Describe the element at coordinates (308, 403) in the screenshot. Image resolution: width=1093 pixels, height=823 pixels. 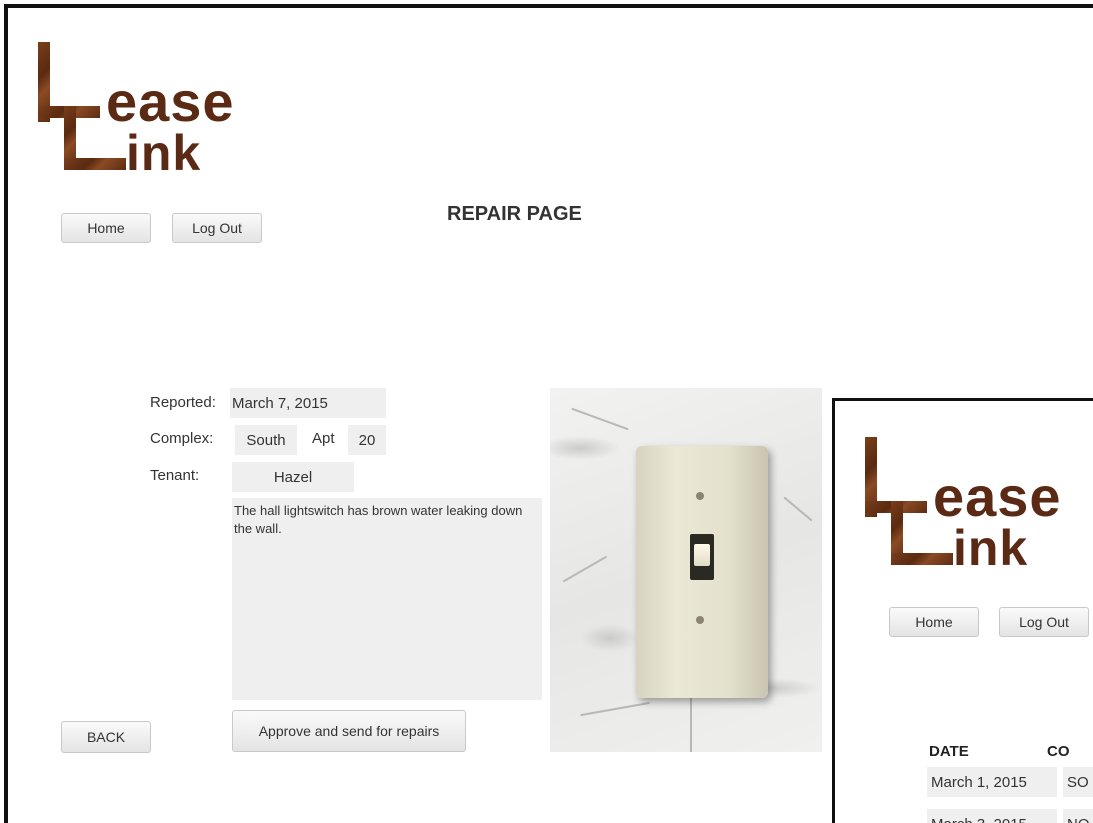
I see `reported-date-field: March 7, 2015` at that location.